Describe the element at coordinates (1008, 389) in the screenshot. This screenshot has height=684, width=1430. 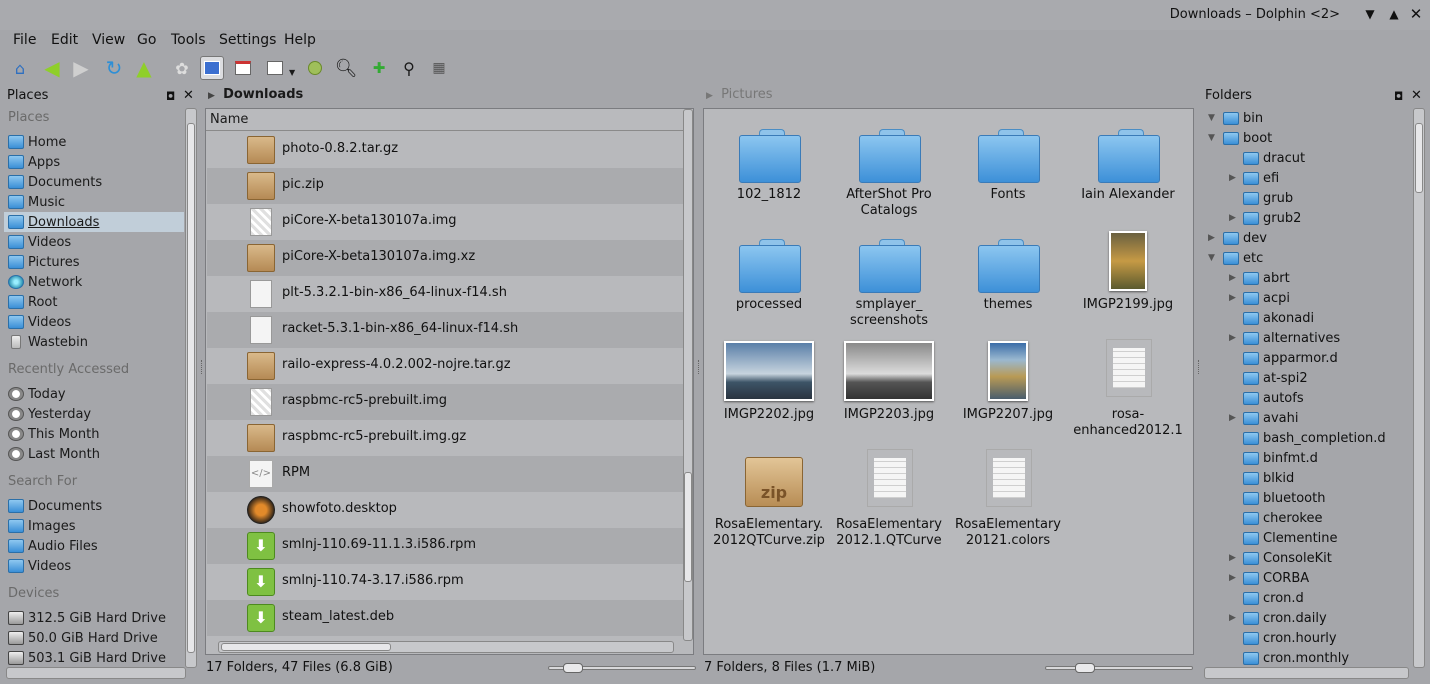
I see `image-item: IMGP2207.jpg` at that location.